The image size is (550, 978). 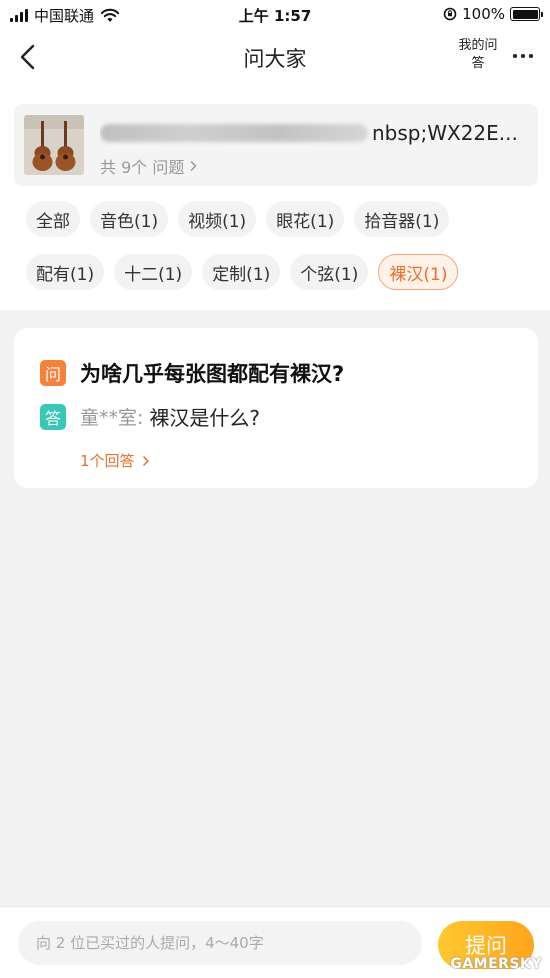 I want to click on product-card: nbsp;WX22E... 共 9个 问题, so click(x=276, y=145).